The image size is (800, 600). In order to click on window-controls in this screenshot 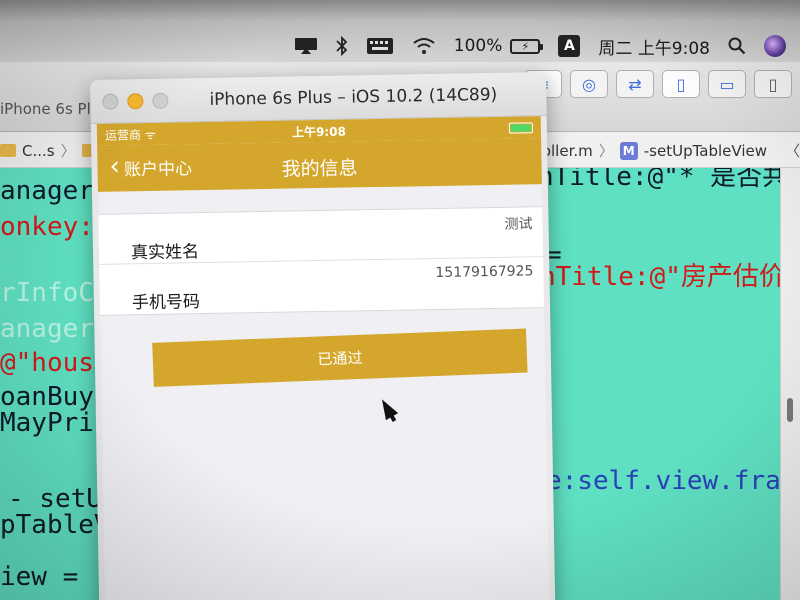, I will do `click(135, 101)`.